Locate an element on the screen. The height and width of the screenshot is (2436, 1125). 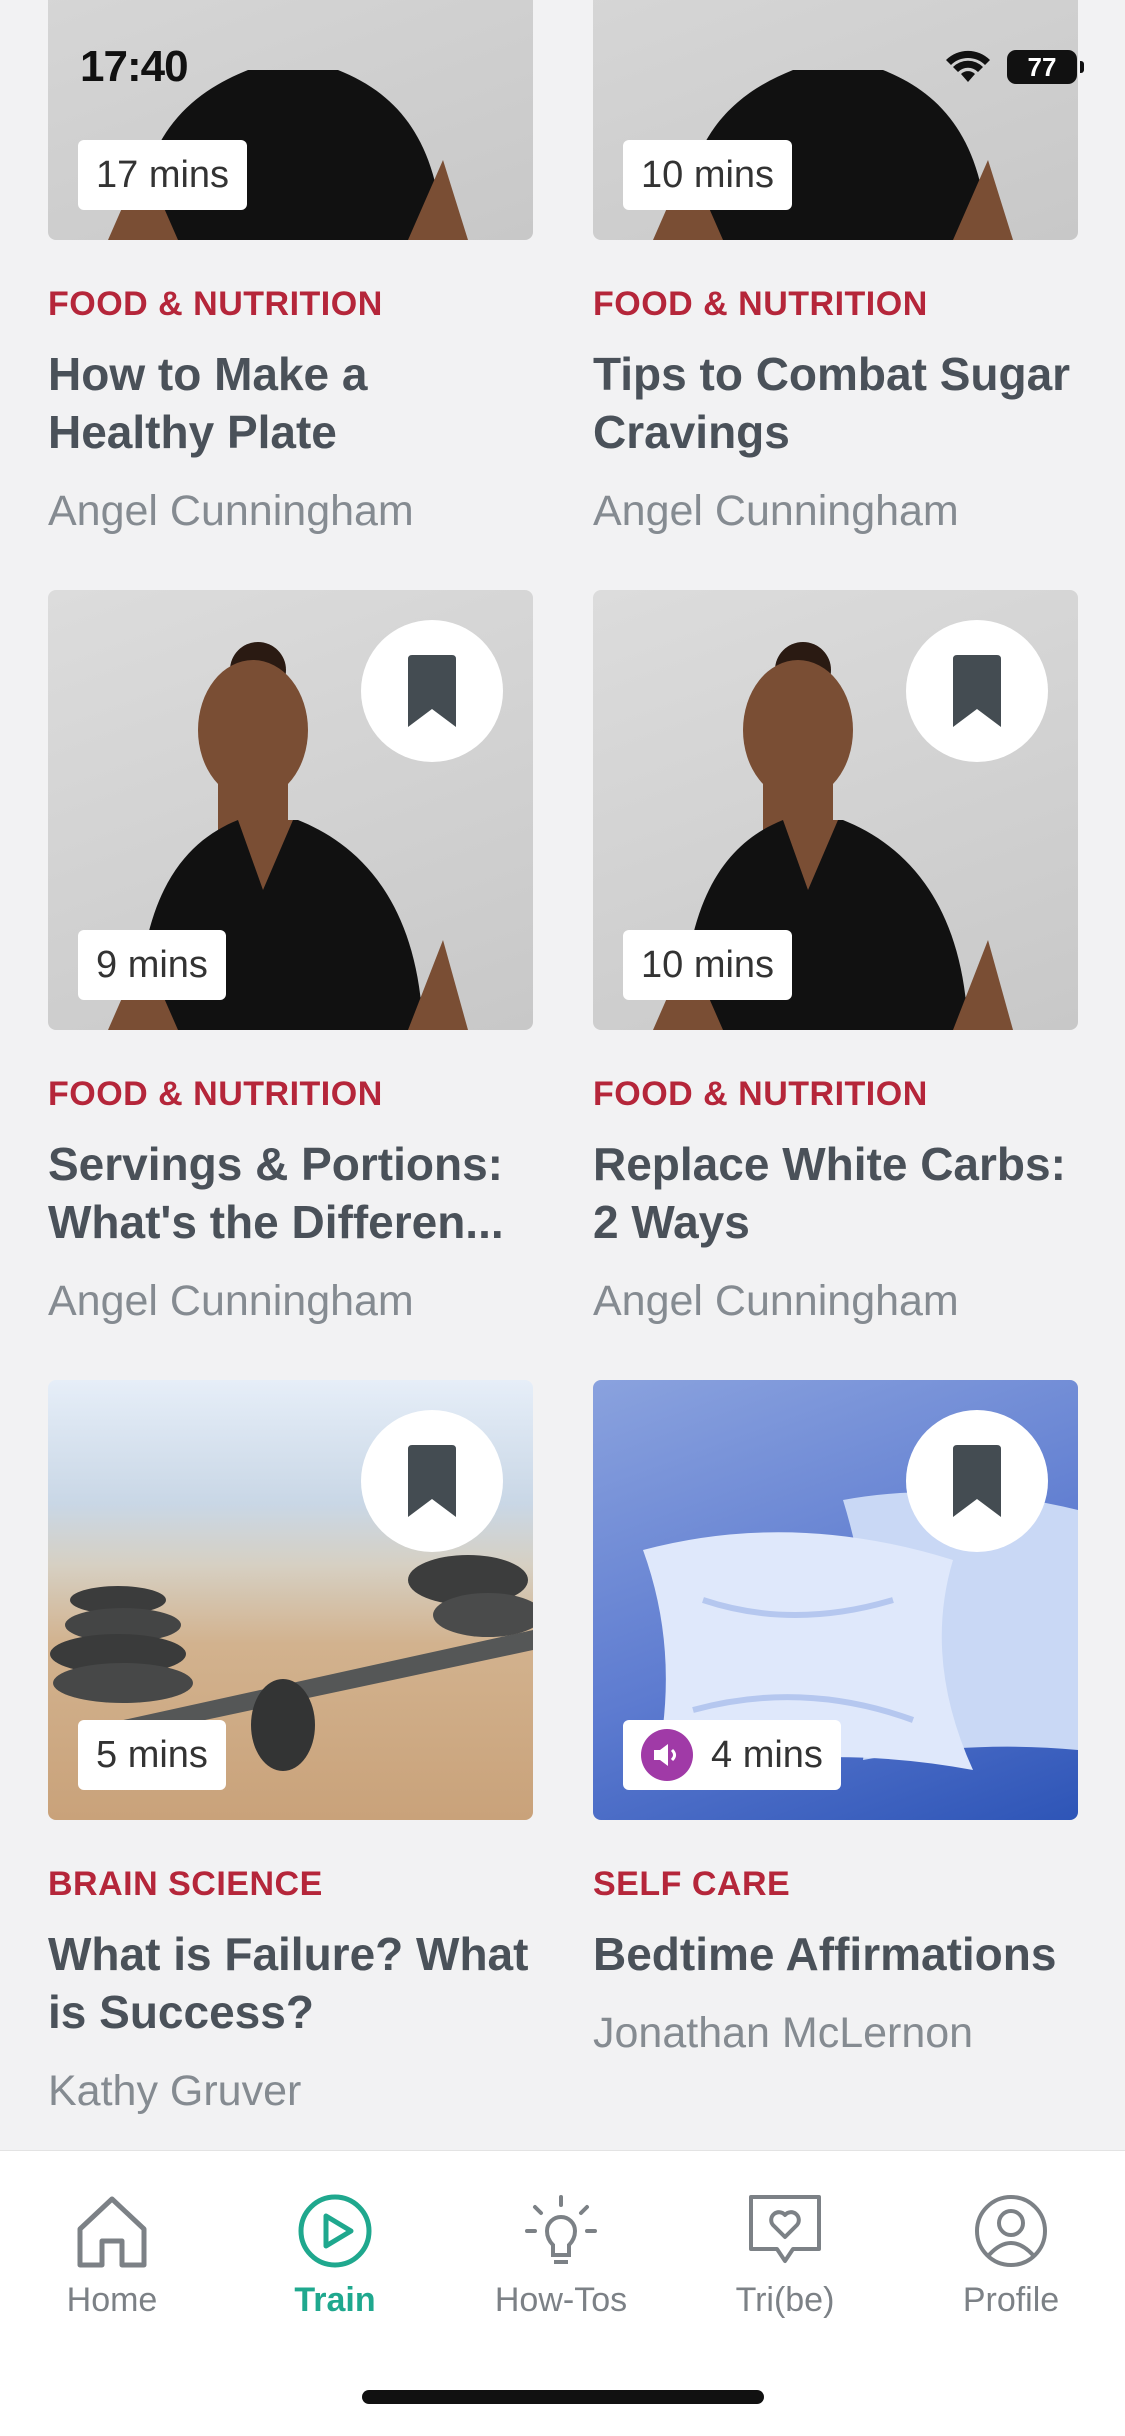
card-title: Bedtime Affirmations is located at coordinates (825, 1954).